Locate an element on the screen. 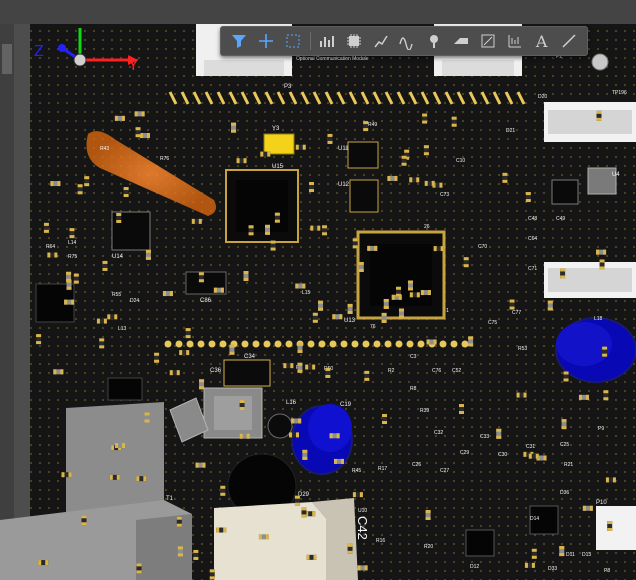 This screenshot has width=636, height=580. component-button is located at coordinates (353, 41).